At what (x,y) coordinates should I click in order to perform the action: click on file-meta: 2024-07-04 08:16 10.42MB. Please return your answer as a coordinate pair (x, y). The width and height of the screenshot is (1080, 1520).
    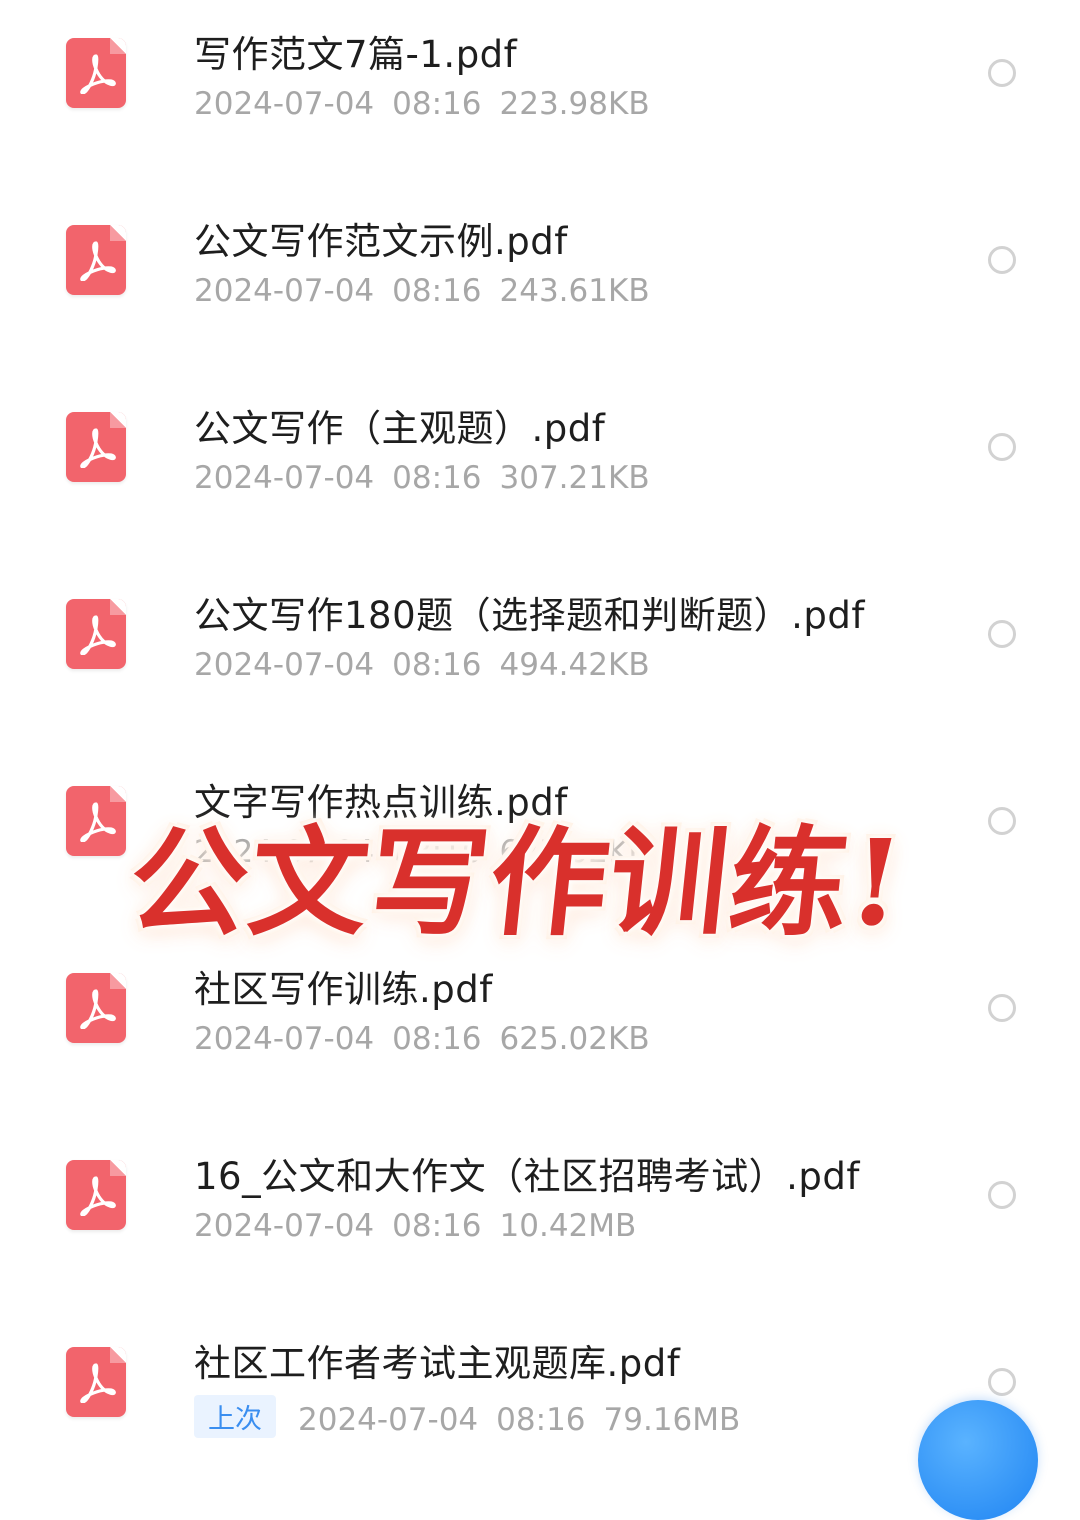
    Looking at the image, I should click on (415, 1226).